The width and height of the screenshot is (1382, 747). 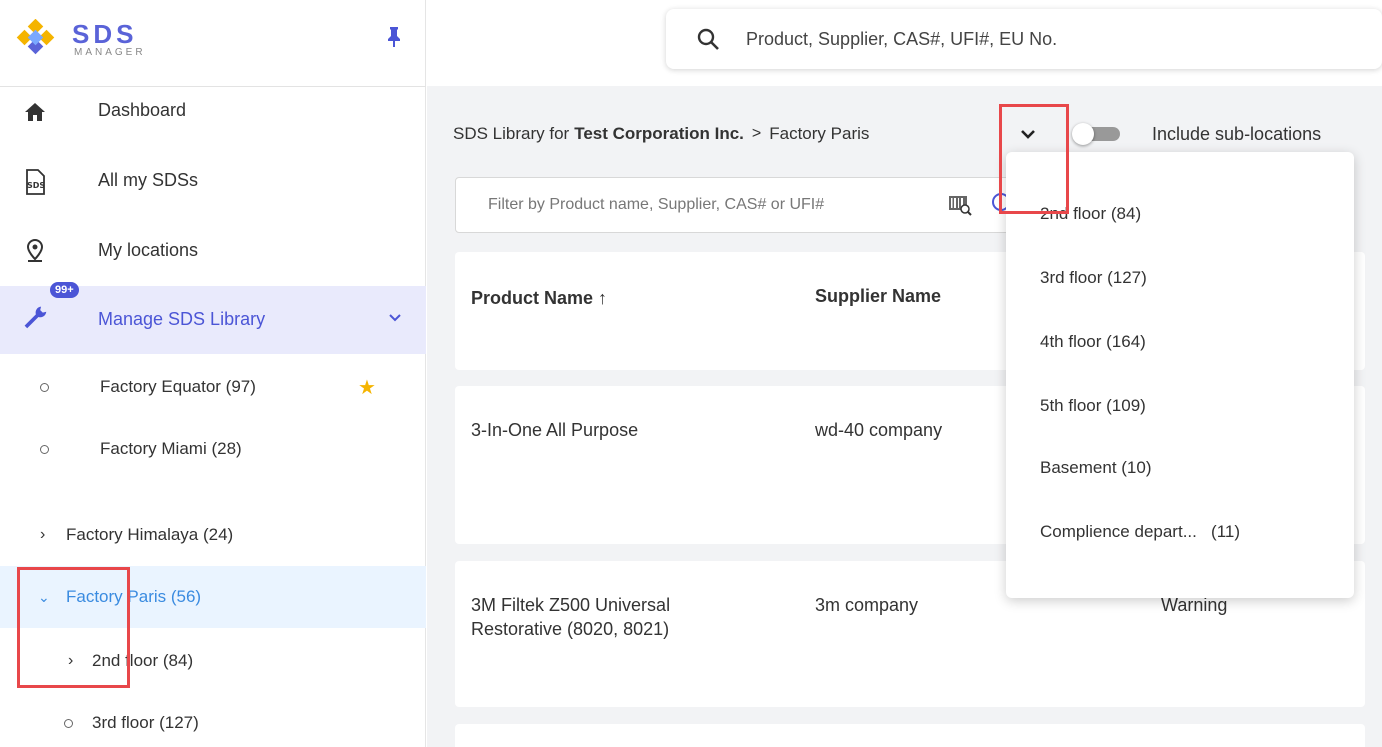 I want to click on home-icon, so click(x=35, y=112).